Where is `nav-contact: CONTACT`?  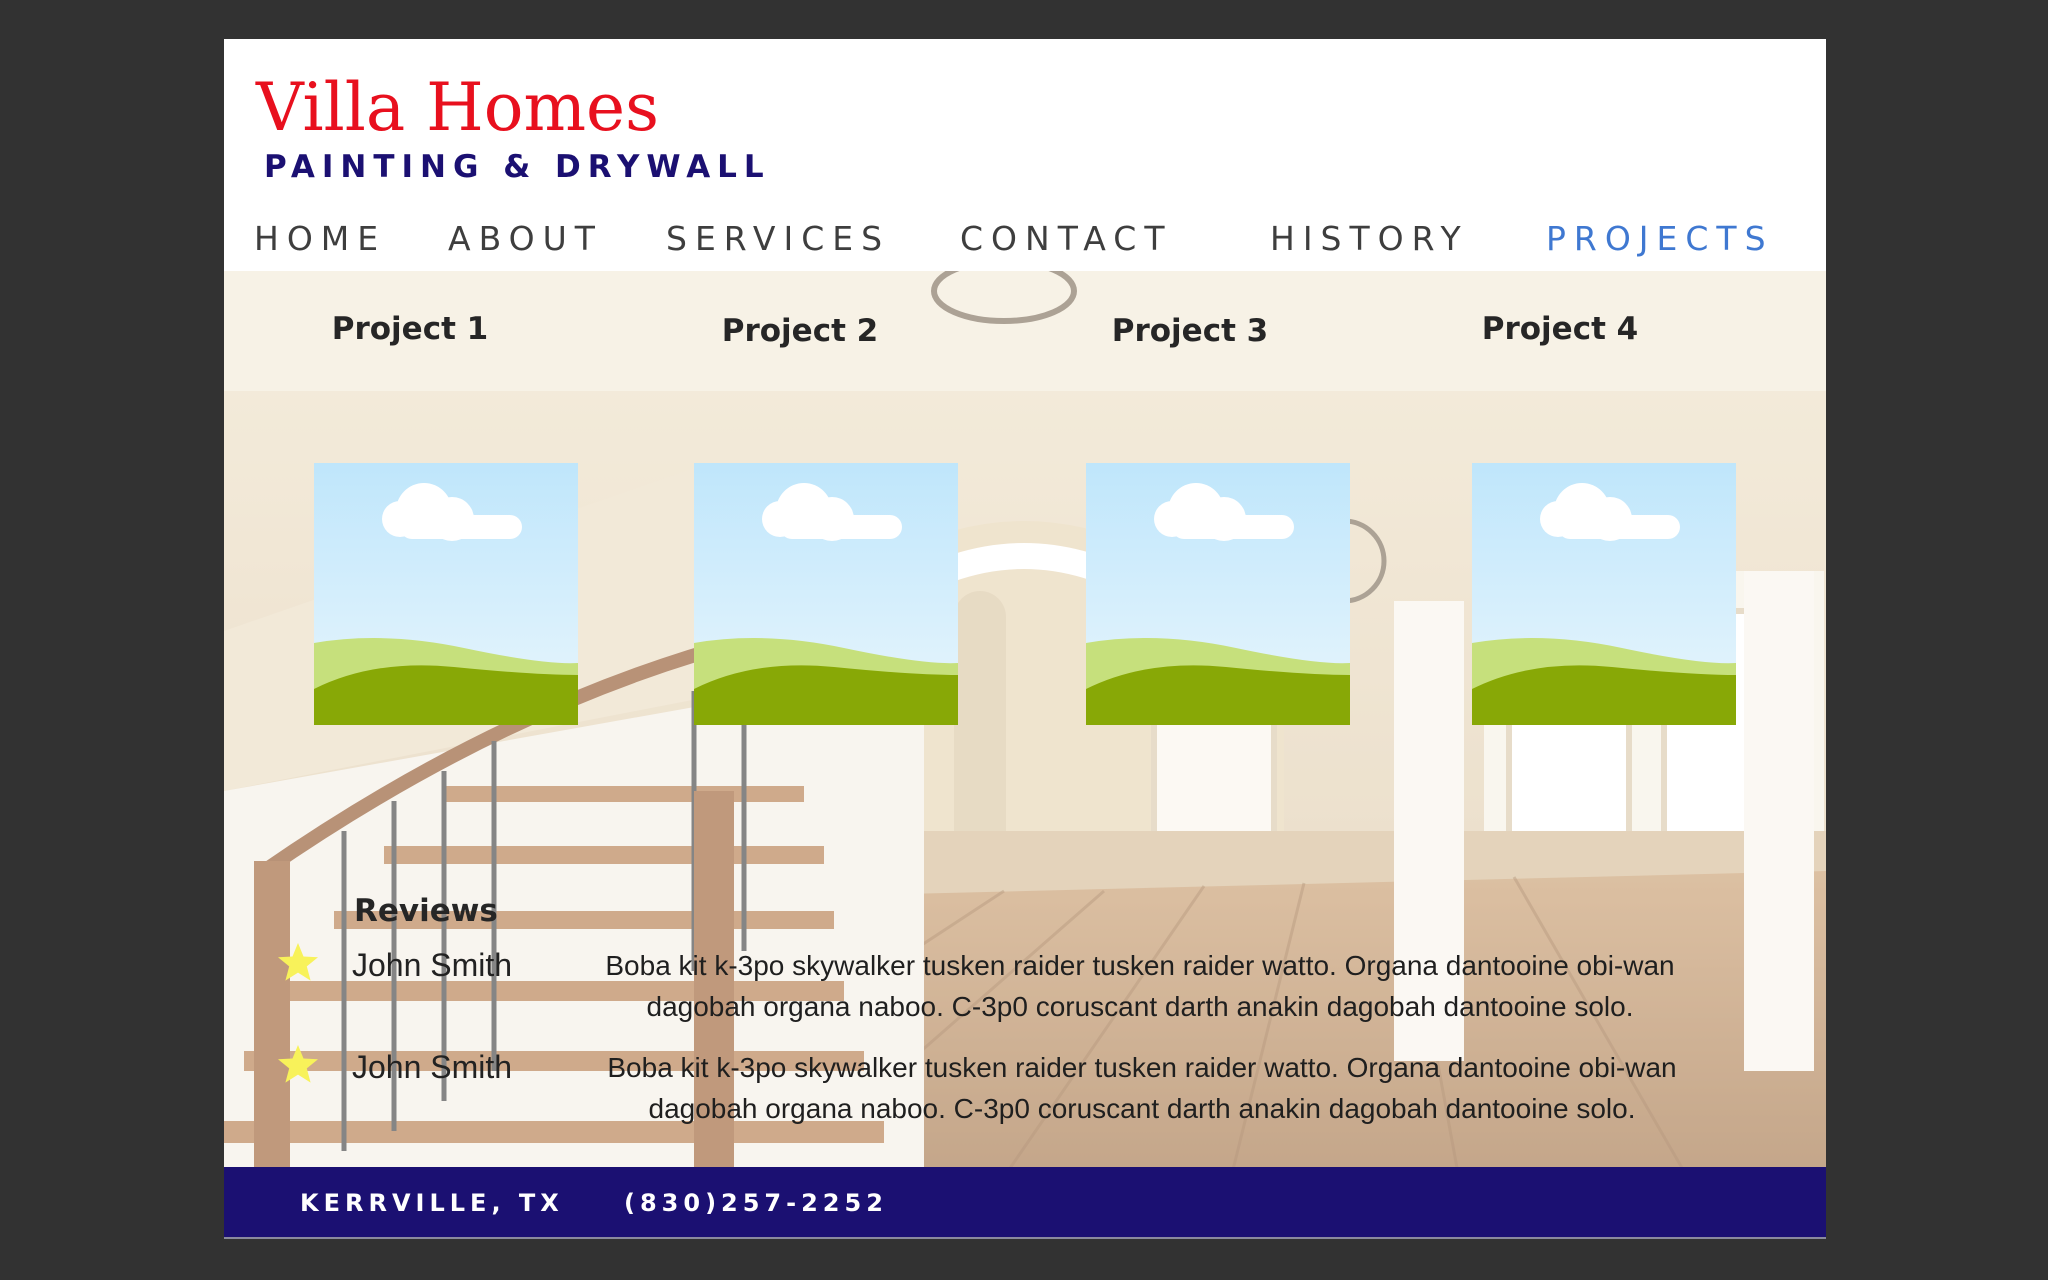 nav-contact: CONTACT is located at coordinates (1066, 238).